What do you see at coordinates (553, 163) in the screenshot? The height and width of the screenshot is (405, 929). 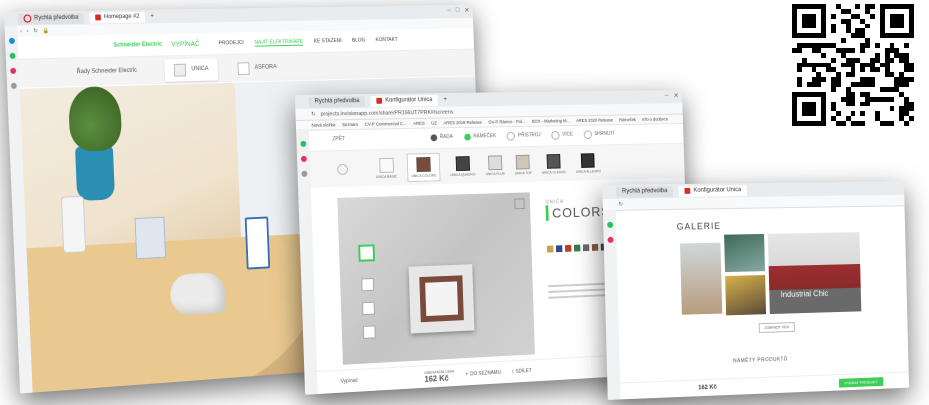 I see `frame-option-classic: UNICA CLASSIC` at bounding box center [553, 163].